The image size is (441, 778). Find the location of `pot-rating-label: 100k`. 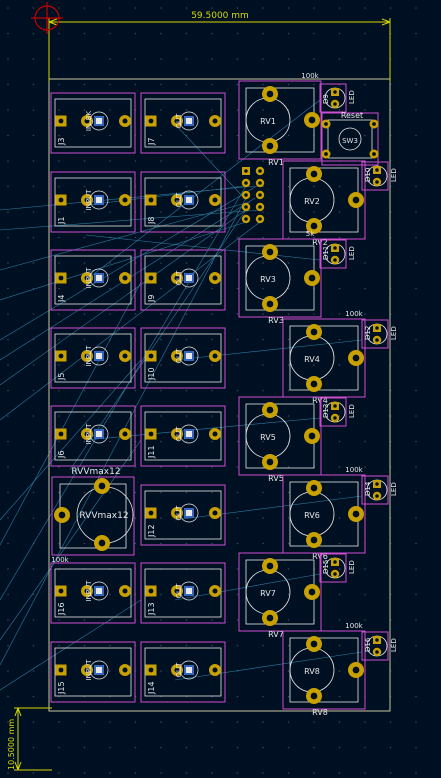

pot-rating-label: 100k is located at coordinates (354, 314).